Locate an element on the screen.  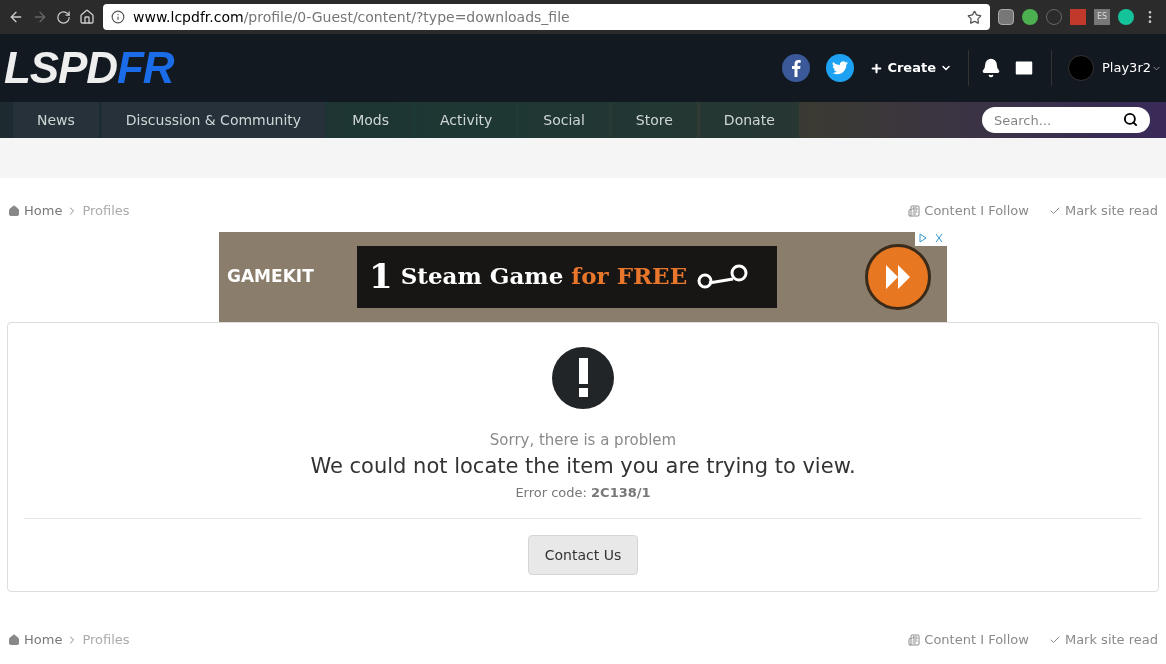
url-text: www.lcpdfr.com/profile/0-Guest/content/?type=downloads_file is located at coordinates (352, 17).